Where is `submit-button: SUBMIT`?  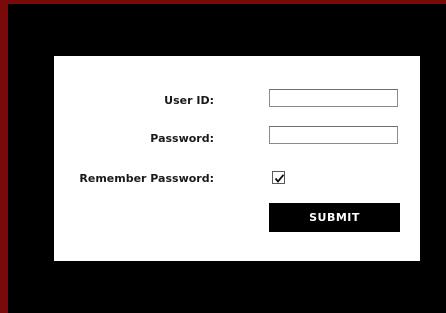 submit-button: SUBMIT is located at coordinates (334, 217).